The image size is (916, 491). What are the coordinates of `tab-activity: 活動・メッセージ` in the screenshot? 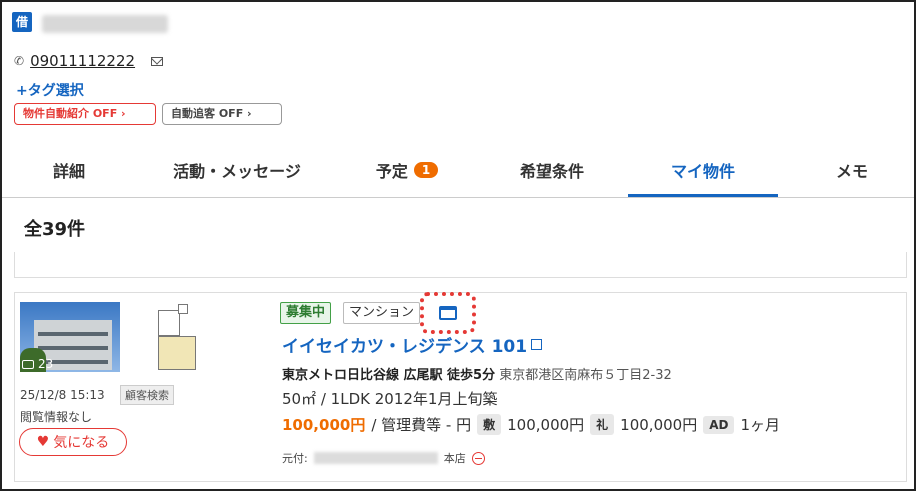 It's located at (237, 170).